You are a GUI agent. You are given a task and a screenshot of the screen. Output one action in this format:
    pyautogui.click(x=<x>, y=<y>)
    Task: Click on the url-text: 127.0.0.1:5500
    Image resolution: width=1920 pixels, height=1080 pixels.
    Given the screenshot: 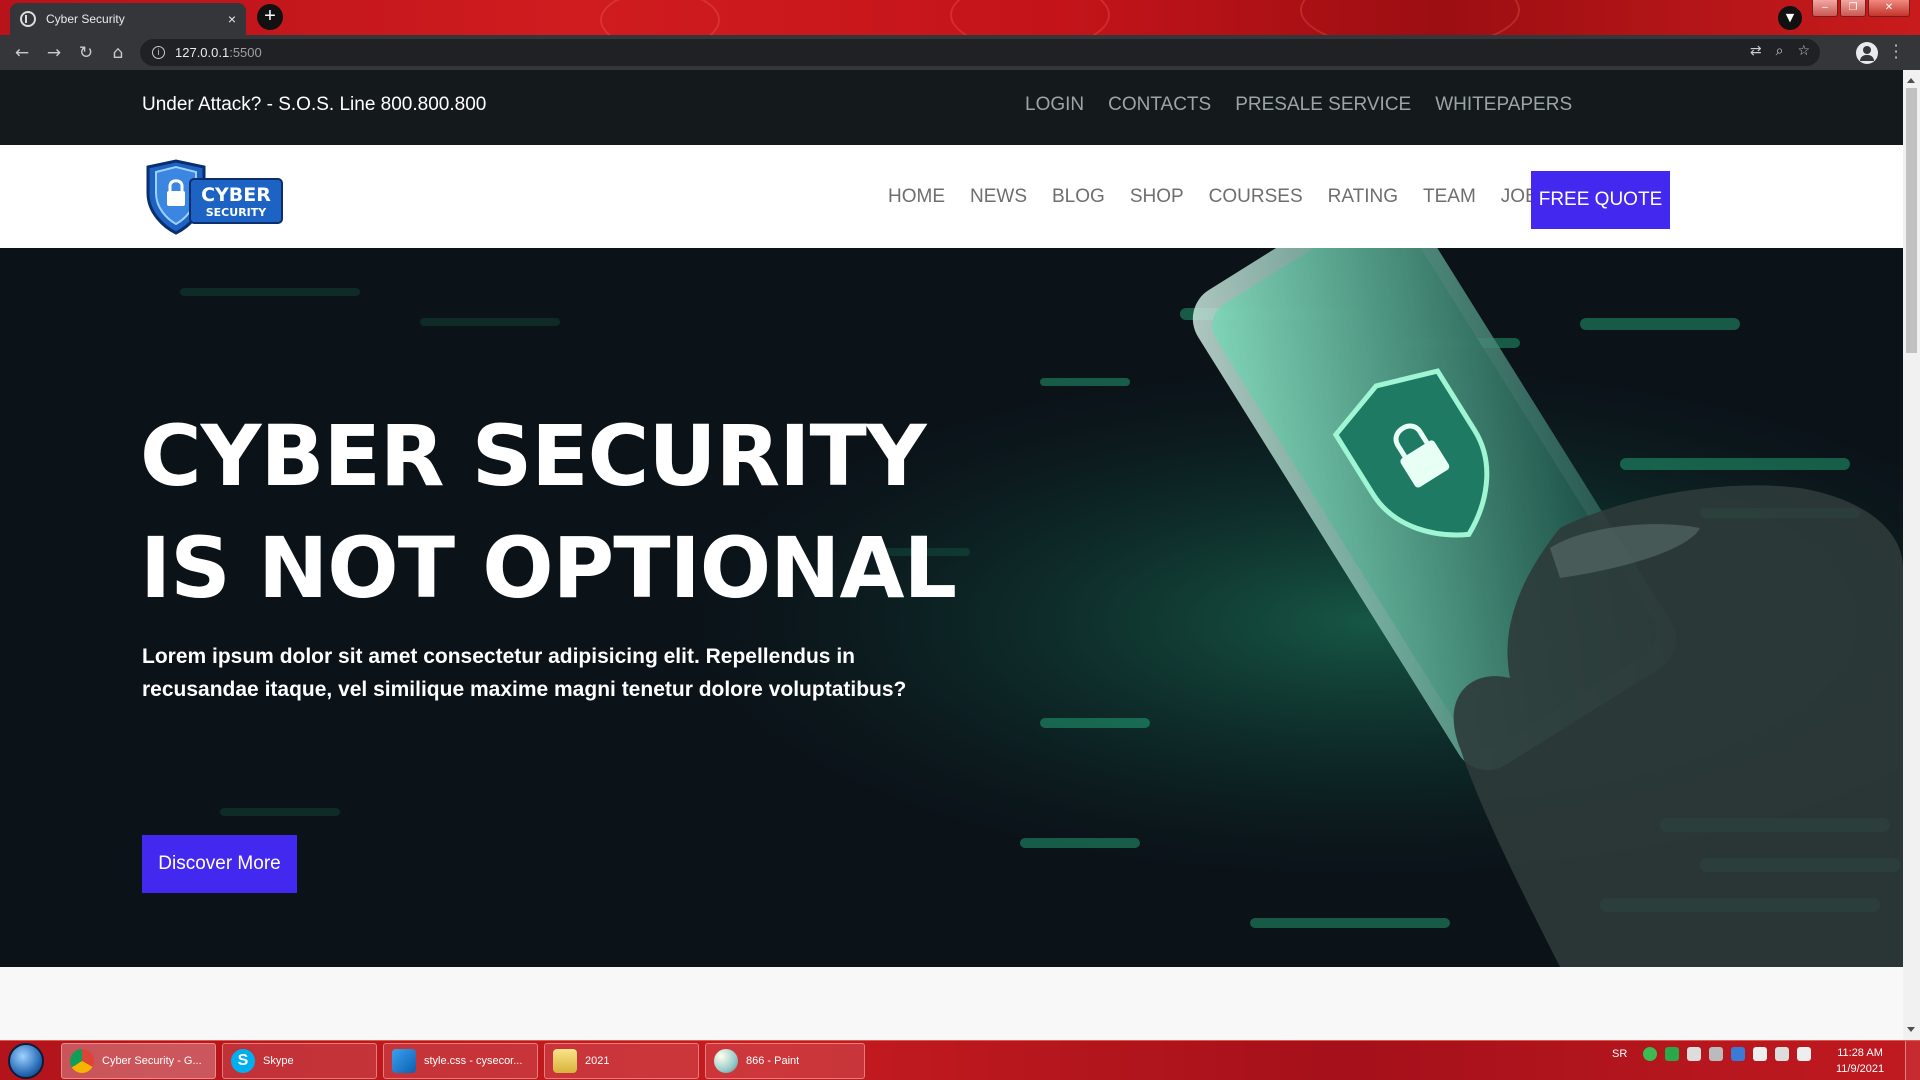 What is the action you would take?
    pyautogui.click(x=218, y=52)
    